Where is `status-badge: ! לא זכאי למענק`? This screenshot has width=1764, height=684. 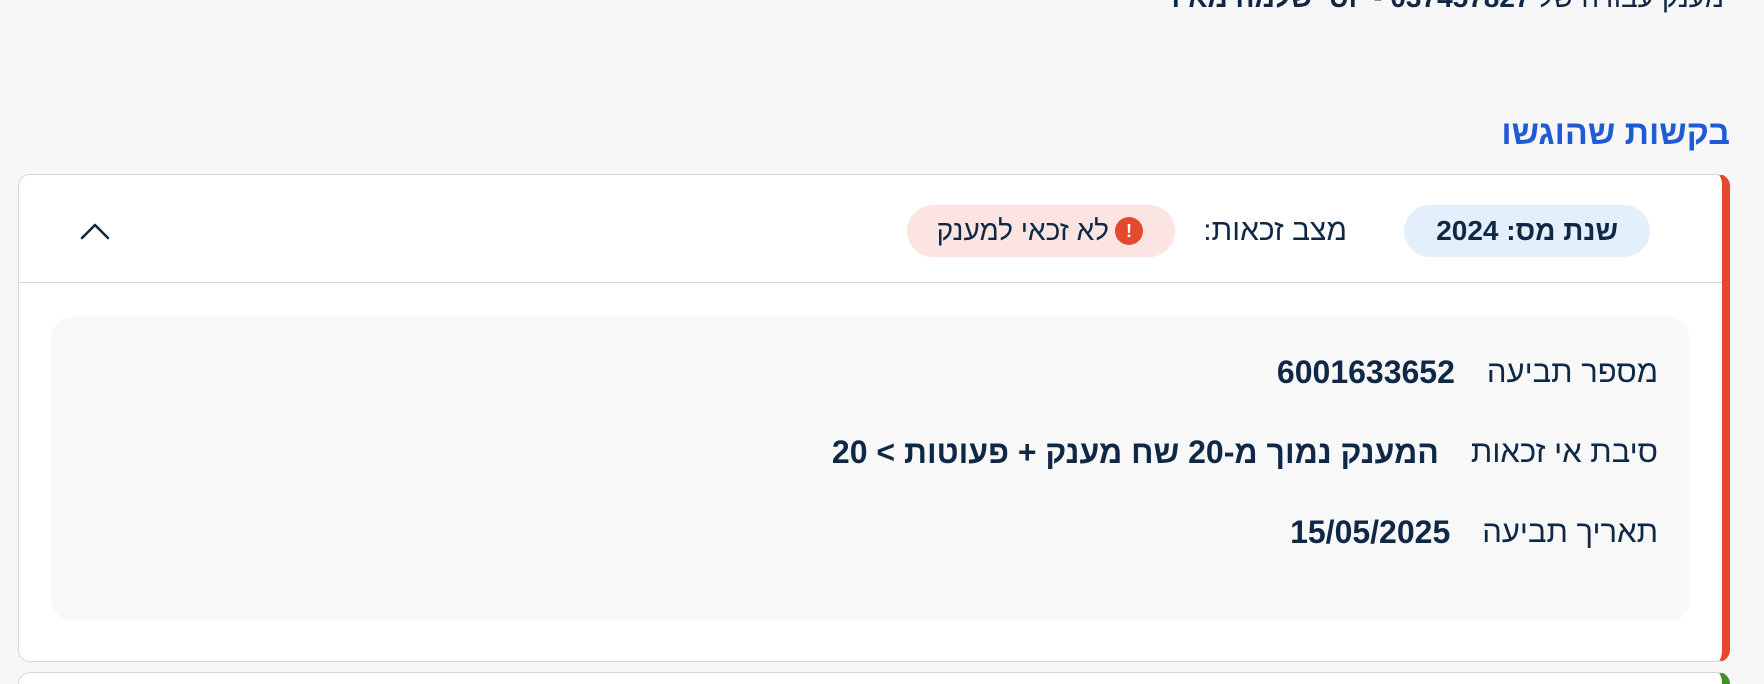
status-badge: ! לא זכאי למענק is located at coordinates (1040, 231).